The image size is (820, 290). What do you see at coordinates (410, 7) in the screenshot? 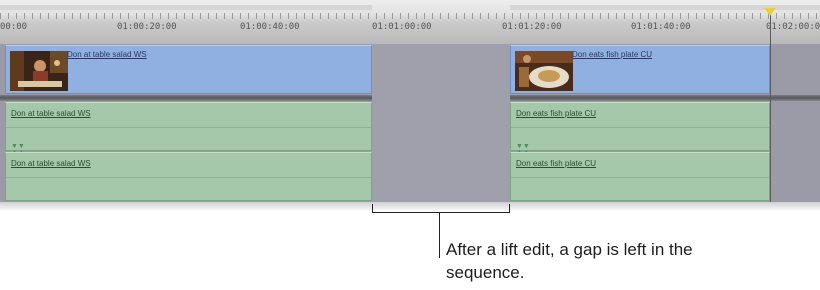
I see `ruler-zoom-track` at bounding box center [410, 7].